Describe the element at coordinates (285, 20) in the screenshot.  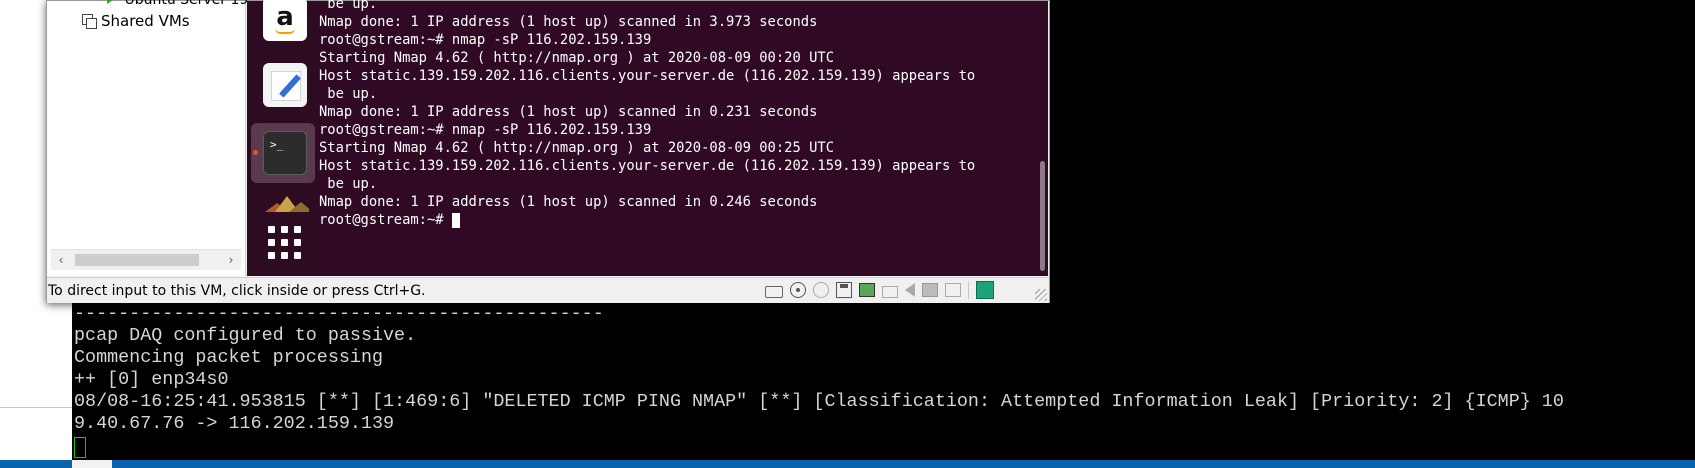
I see `amazon-icon: a` at that location.